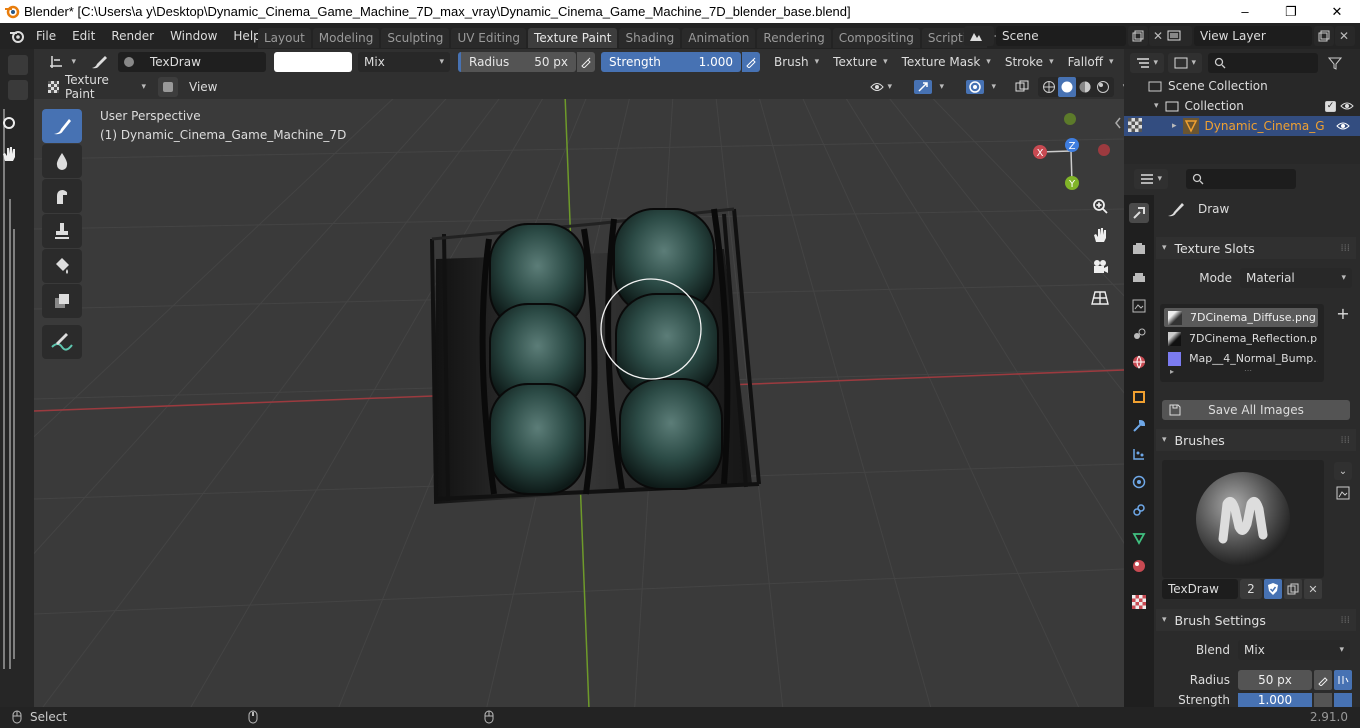 Image resolution: width=1360 pixels, height=728 pixels. What do you see at coordinates (1245, 11) in the screenshot?
I see `minimize-button: –` at bounding box center [1245, 11].